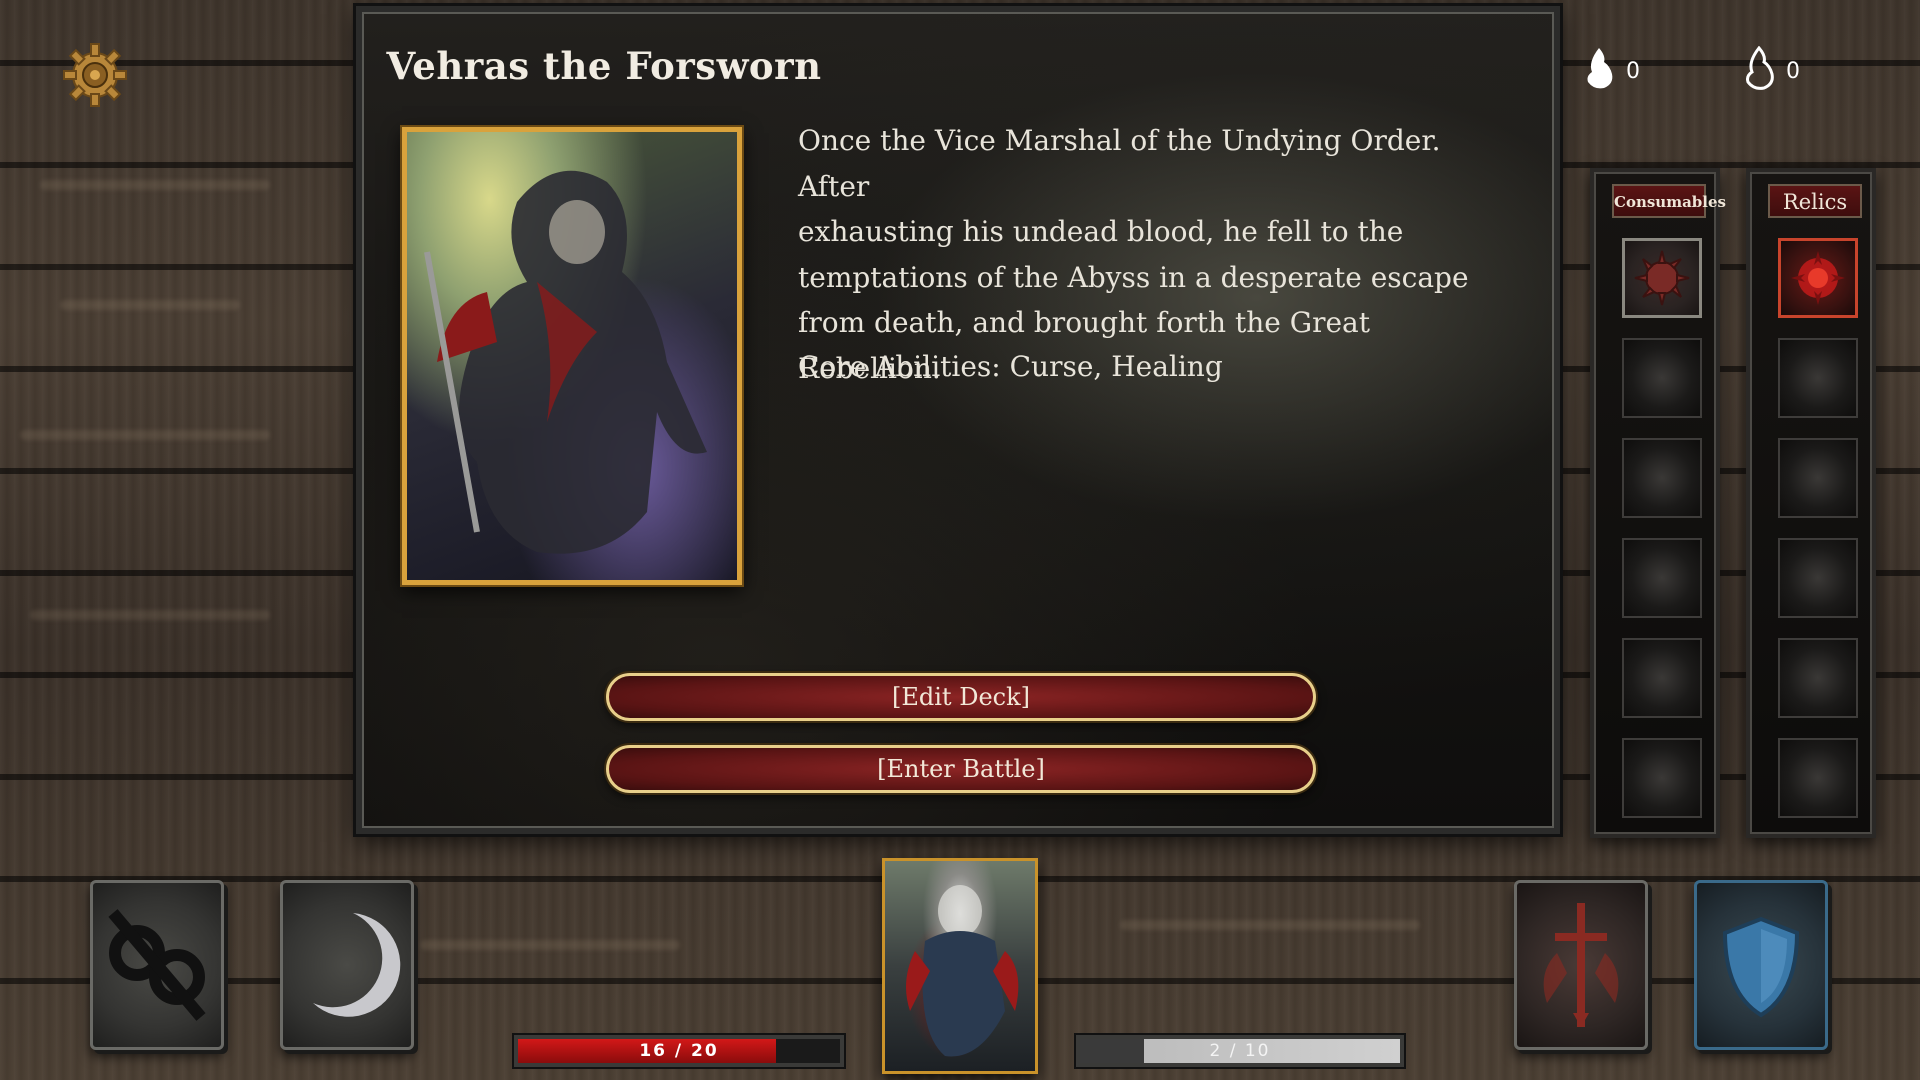 The image size is (1920, 1080). Describe the element at coordinates (1815, 201) in the screenshot. I see `relics-header: Relics` at that location.